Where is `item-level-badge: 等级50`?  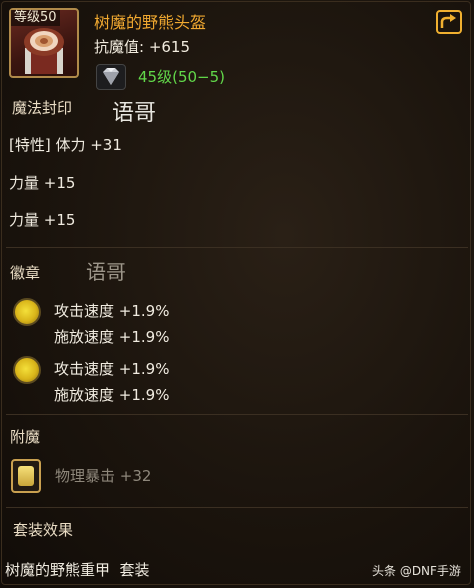 item-level-badge: 等级50 is located at coordinates (35, 18).